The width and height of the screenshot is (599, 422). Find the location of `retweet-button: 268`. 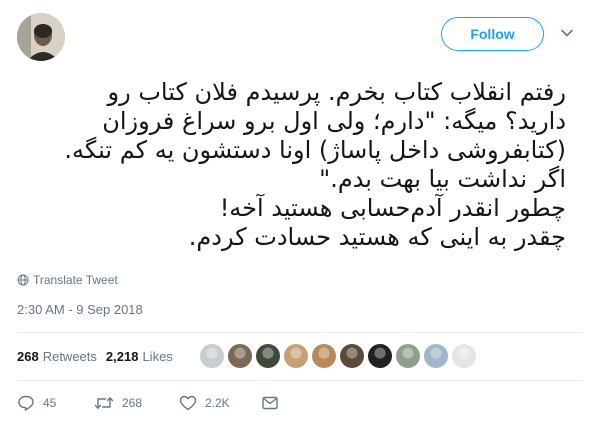

retweet-button: 268 is located at coordinates (136, 403).